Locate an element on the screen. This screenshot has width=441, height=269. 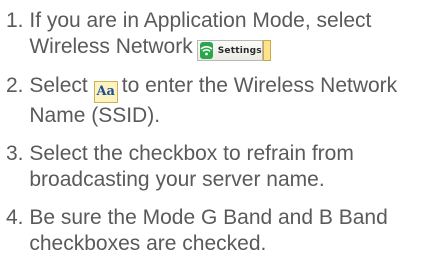
step-number: 2. is located at coordinates (18, 85).